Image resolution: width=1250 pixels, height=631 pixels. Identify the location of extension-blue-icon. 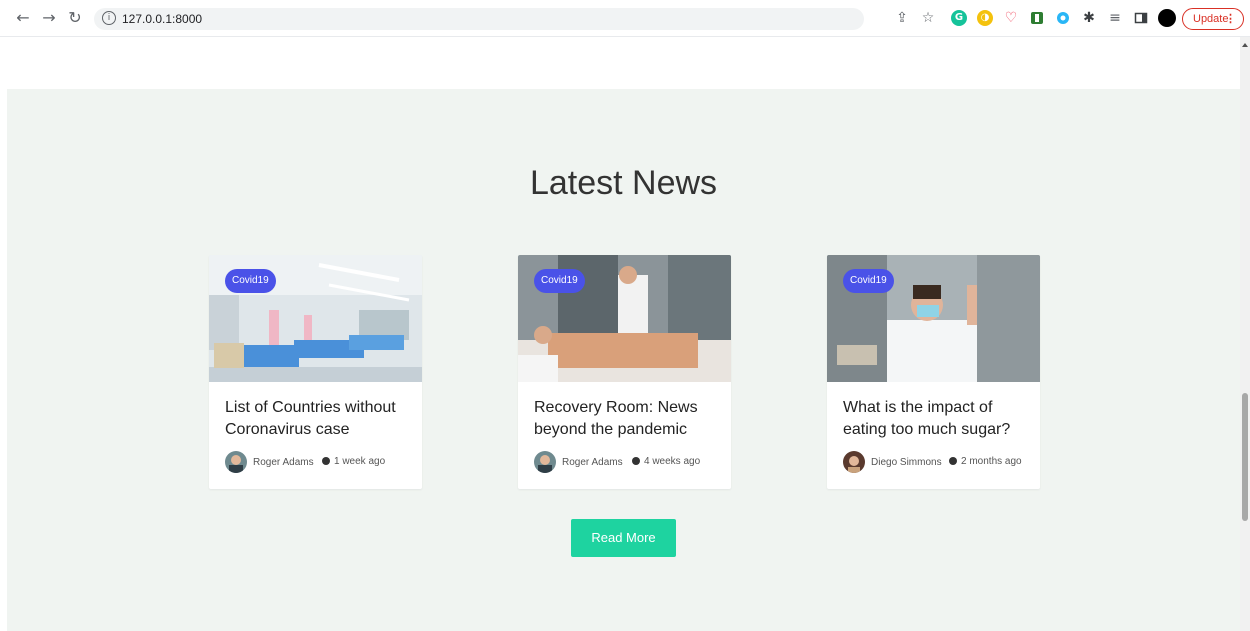
(1063, 18).